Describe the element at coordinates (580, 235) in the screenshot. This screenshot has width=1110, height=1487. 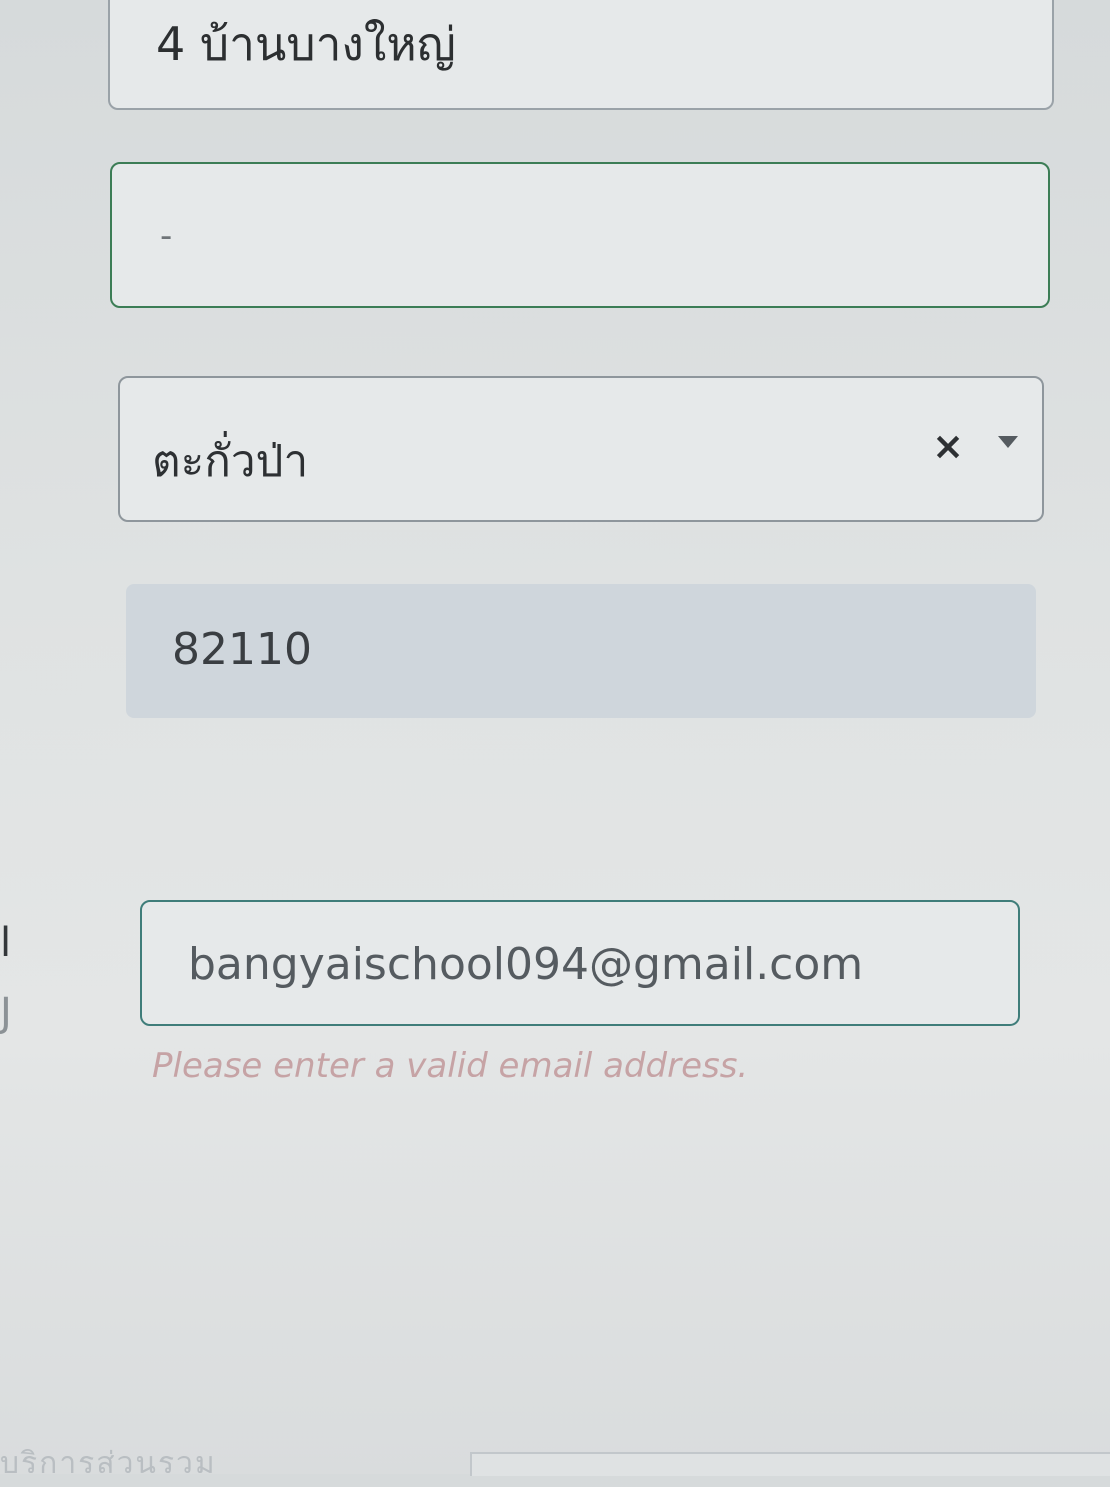
I see `road-field: -` at that location.